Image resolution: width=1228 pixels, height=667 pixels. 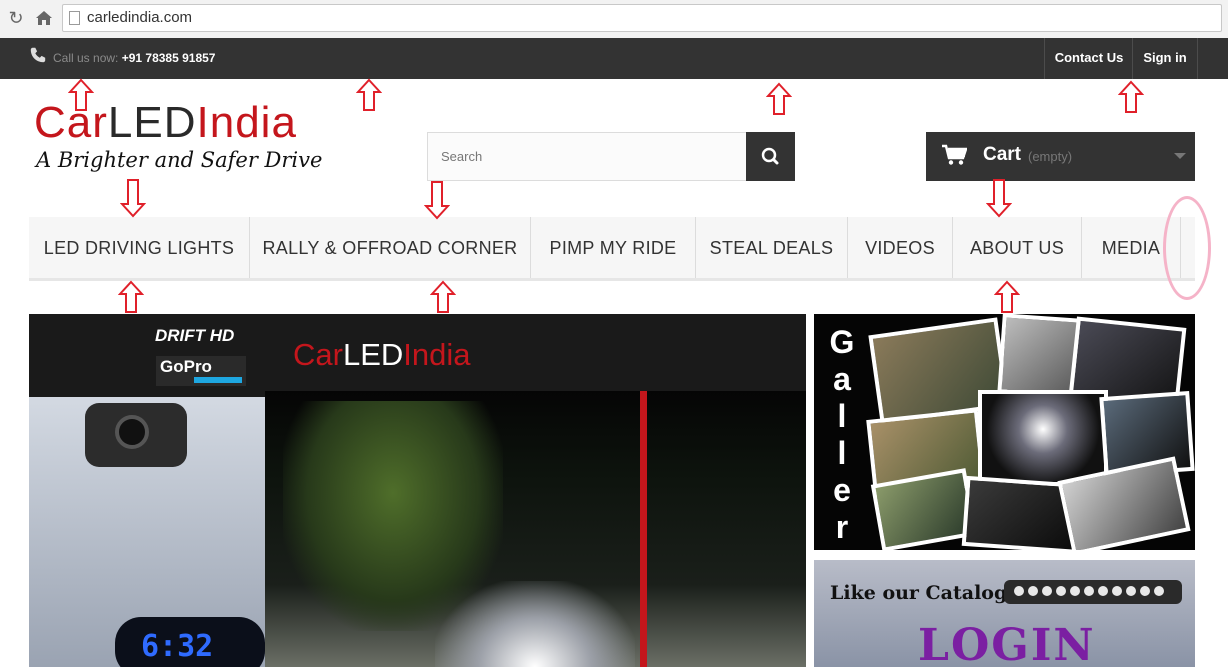 I want to click on cart-status: (empty), so click(x=1050, y=156).